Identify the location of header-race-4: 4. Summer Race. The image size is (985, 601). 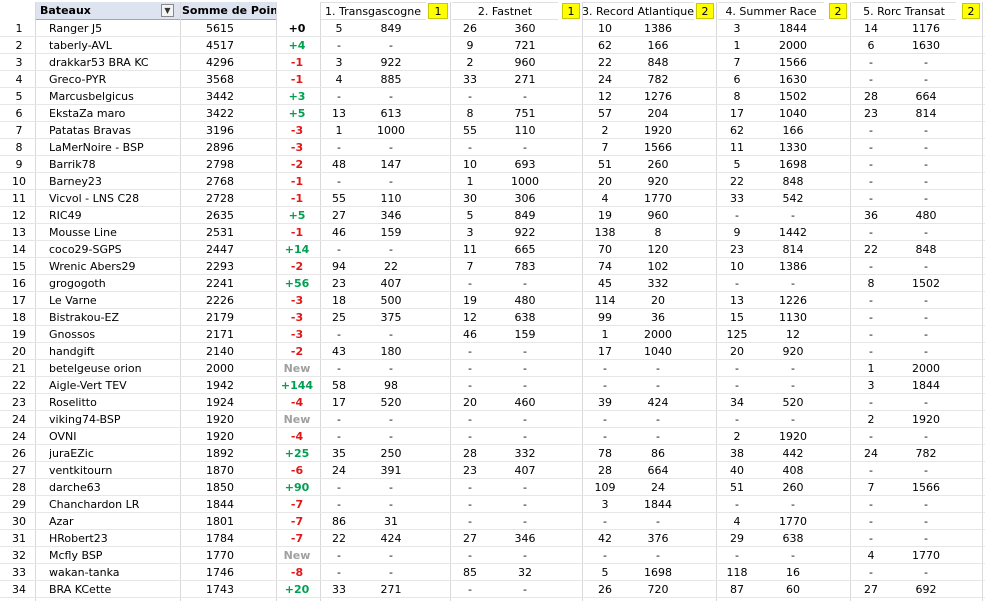
(771, 11).